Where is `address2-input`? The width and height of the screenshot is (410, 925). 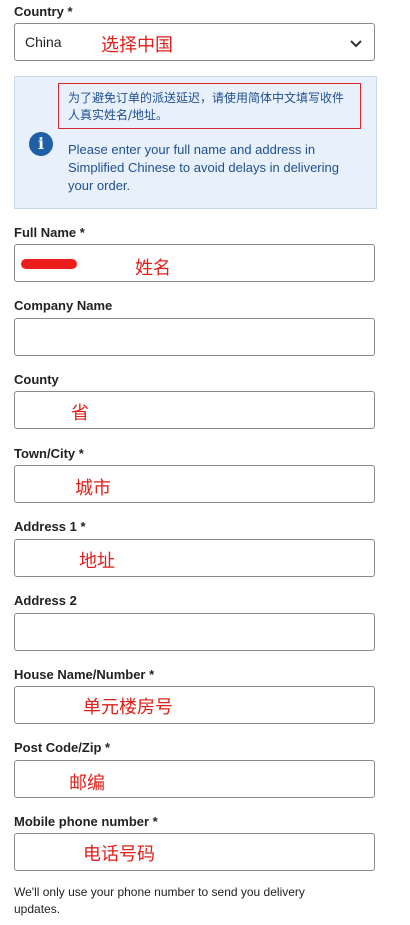
address2-input is located at coordinates (194, 632).